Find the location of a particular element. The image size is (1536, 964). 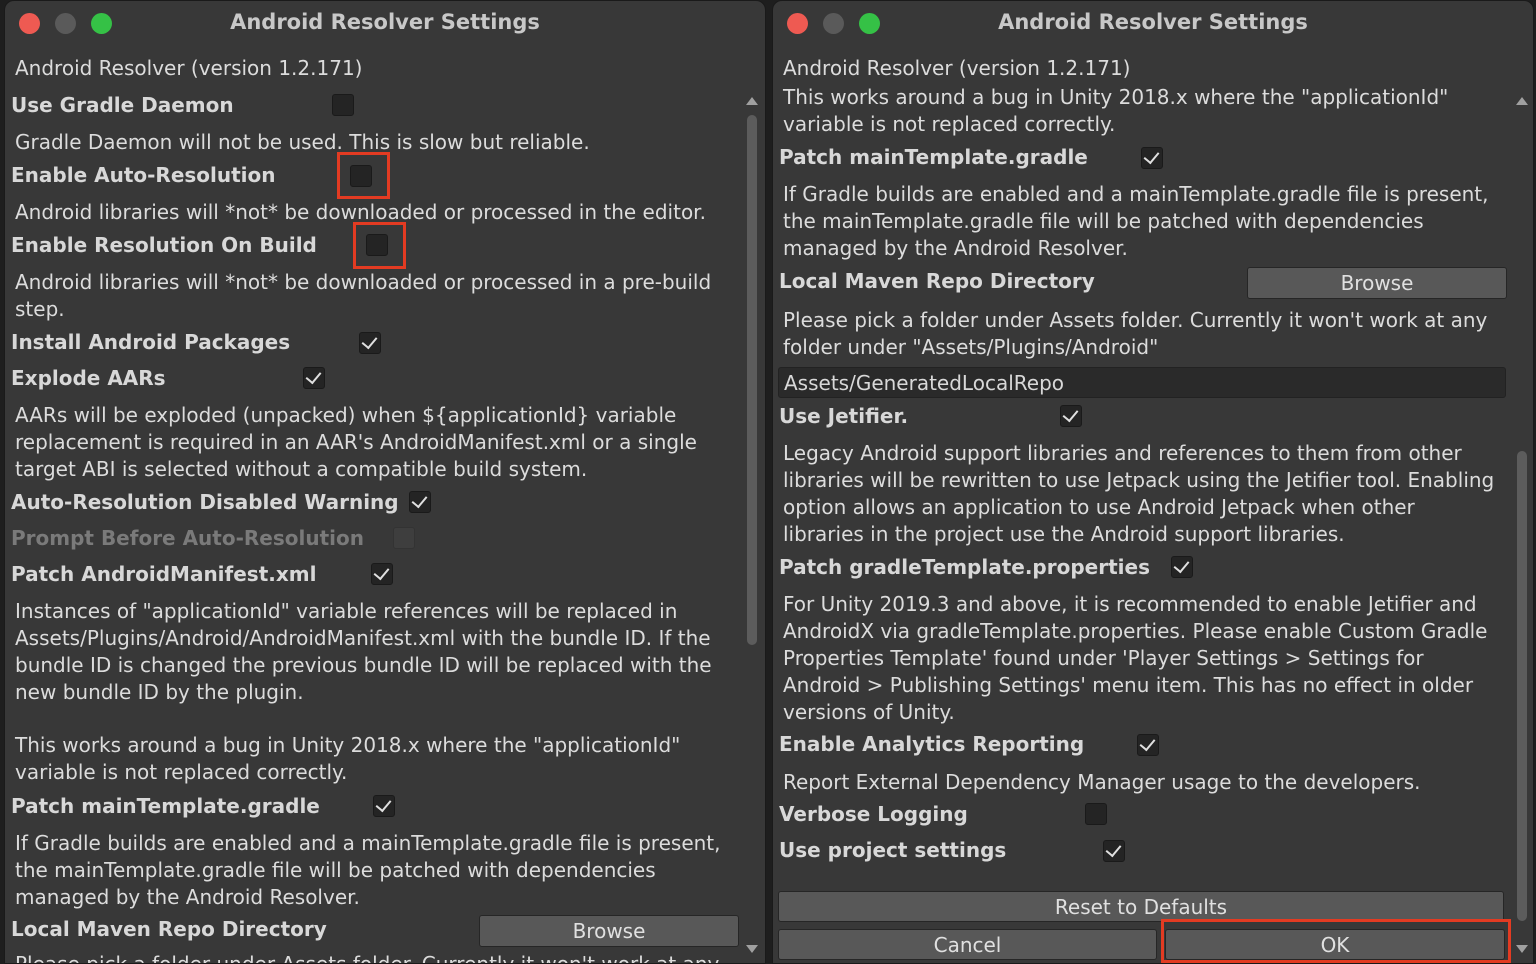

explode-aars-label: Explode AARs is located at coordinates (88, 378).